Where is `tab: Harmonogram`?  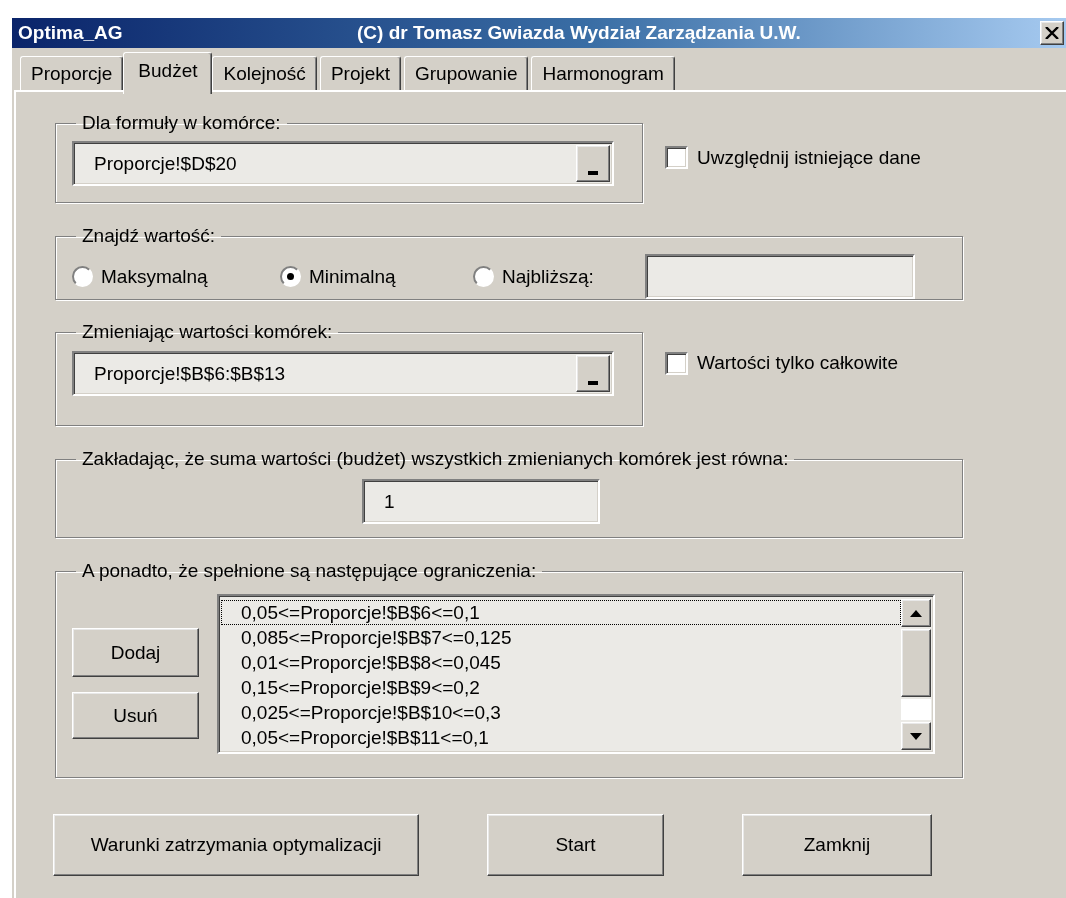
tab: Harmonogram is located at coordinates (603, 73).